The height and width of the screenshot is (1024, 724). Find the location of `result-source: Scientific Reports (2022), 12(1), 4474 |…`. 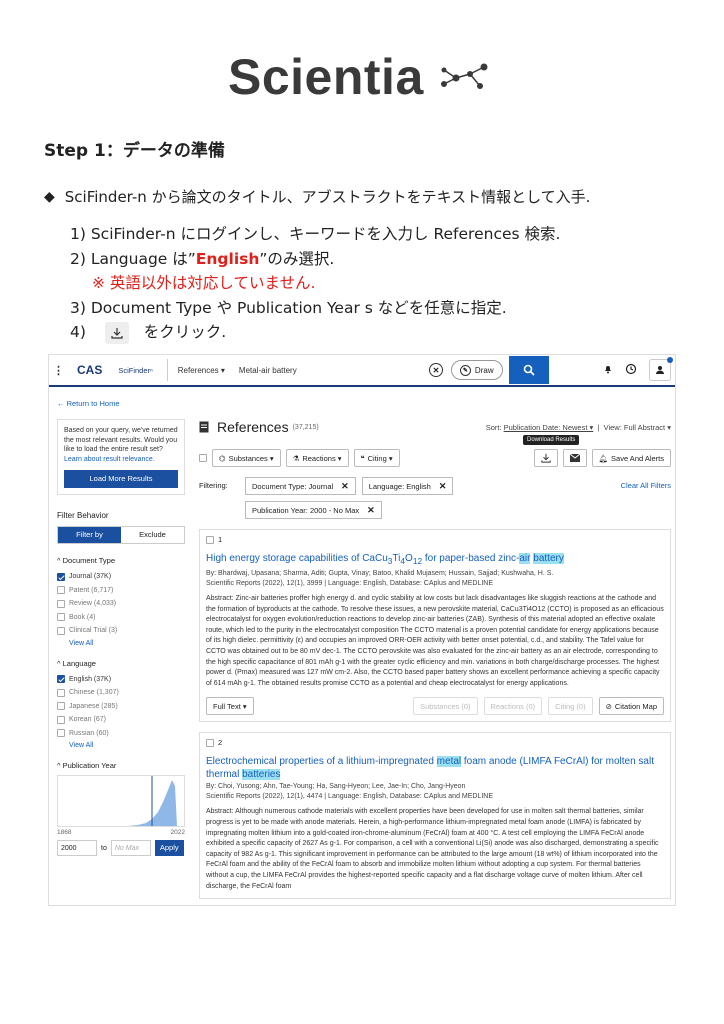

result-source: Scientific Reports (2022), 12(1), 4474 |… is located at coordinates (350, 797).